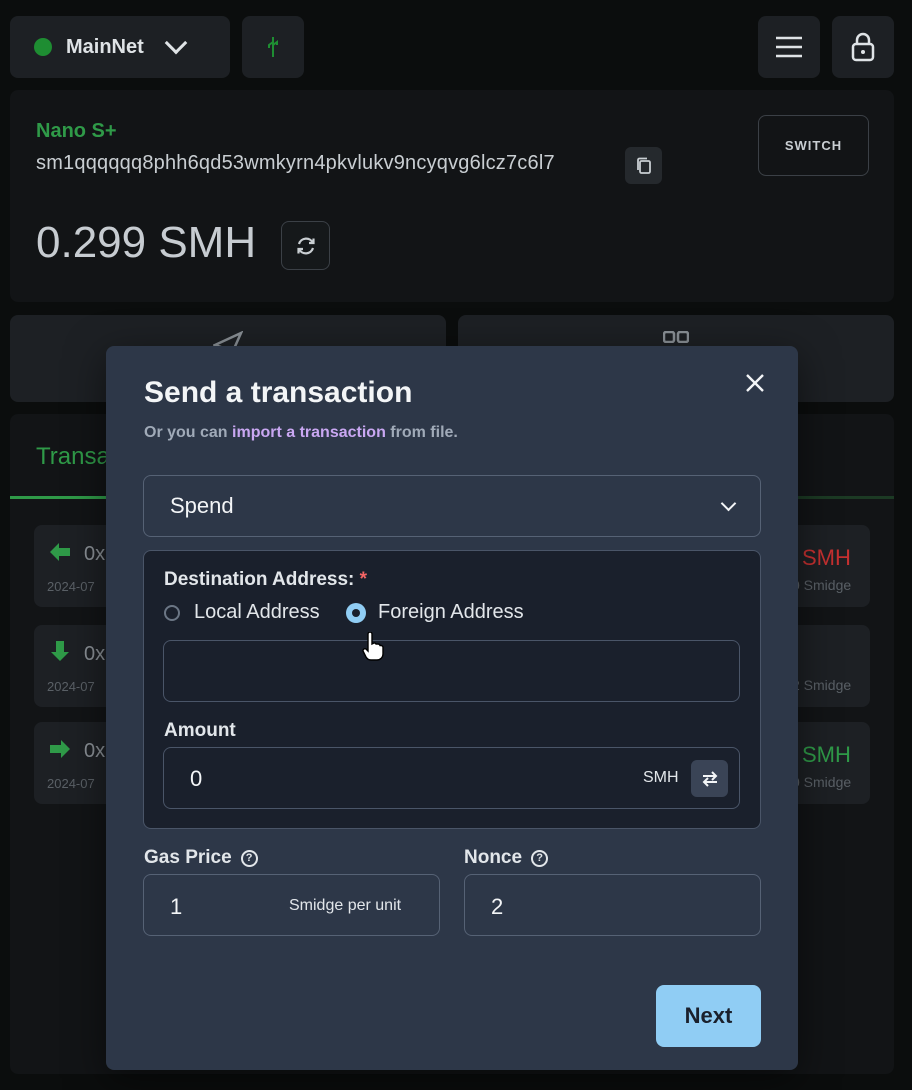 The height and width of the screenshot is (1090, 912). I want to click on network-selector: MainNet, so click(120, 47).